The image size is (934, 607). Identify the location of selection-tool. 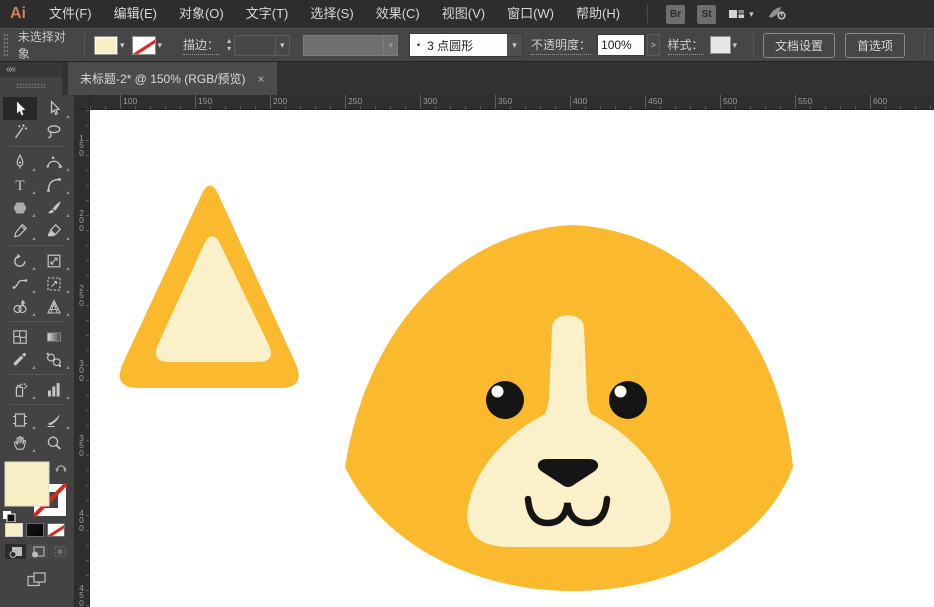
(20, 108).